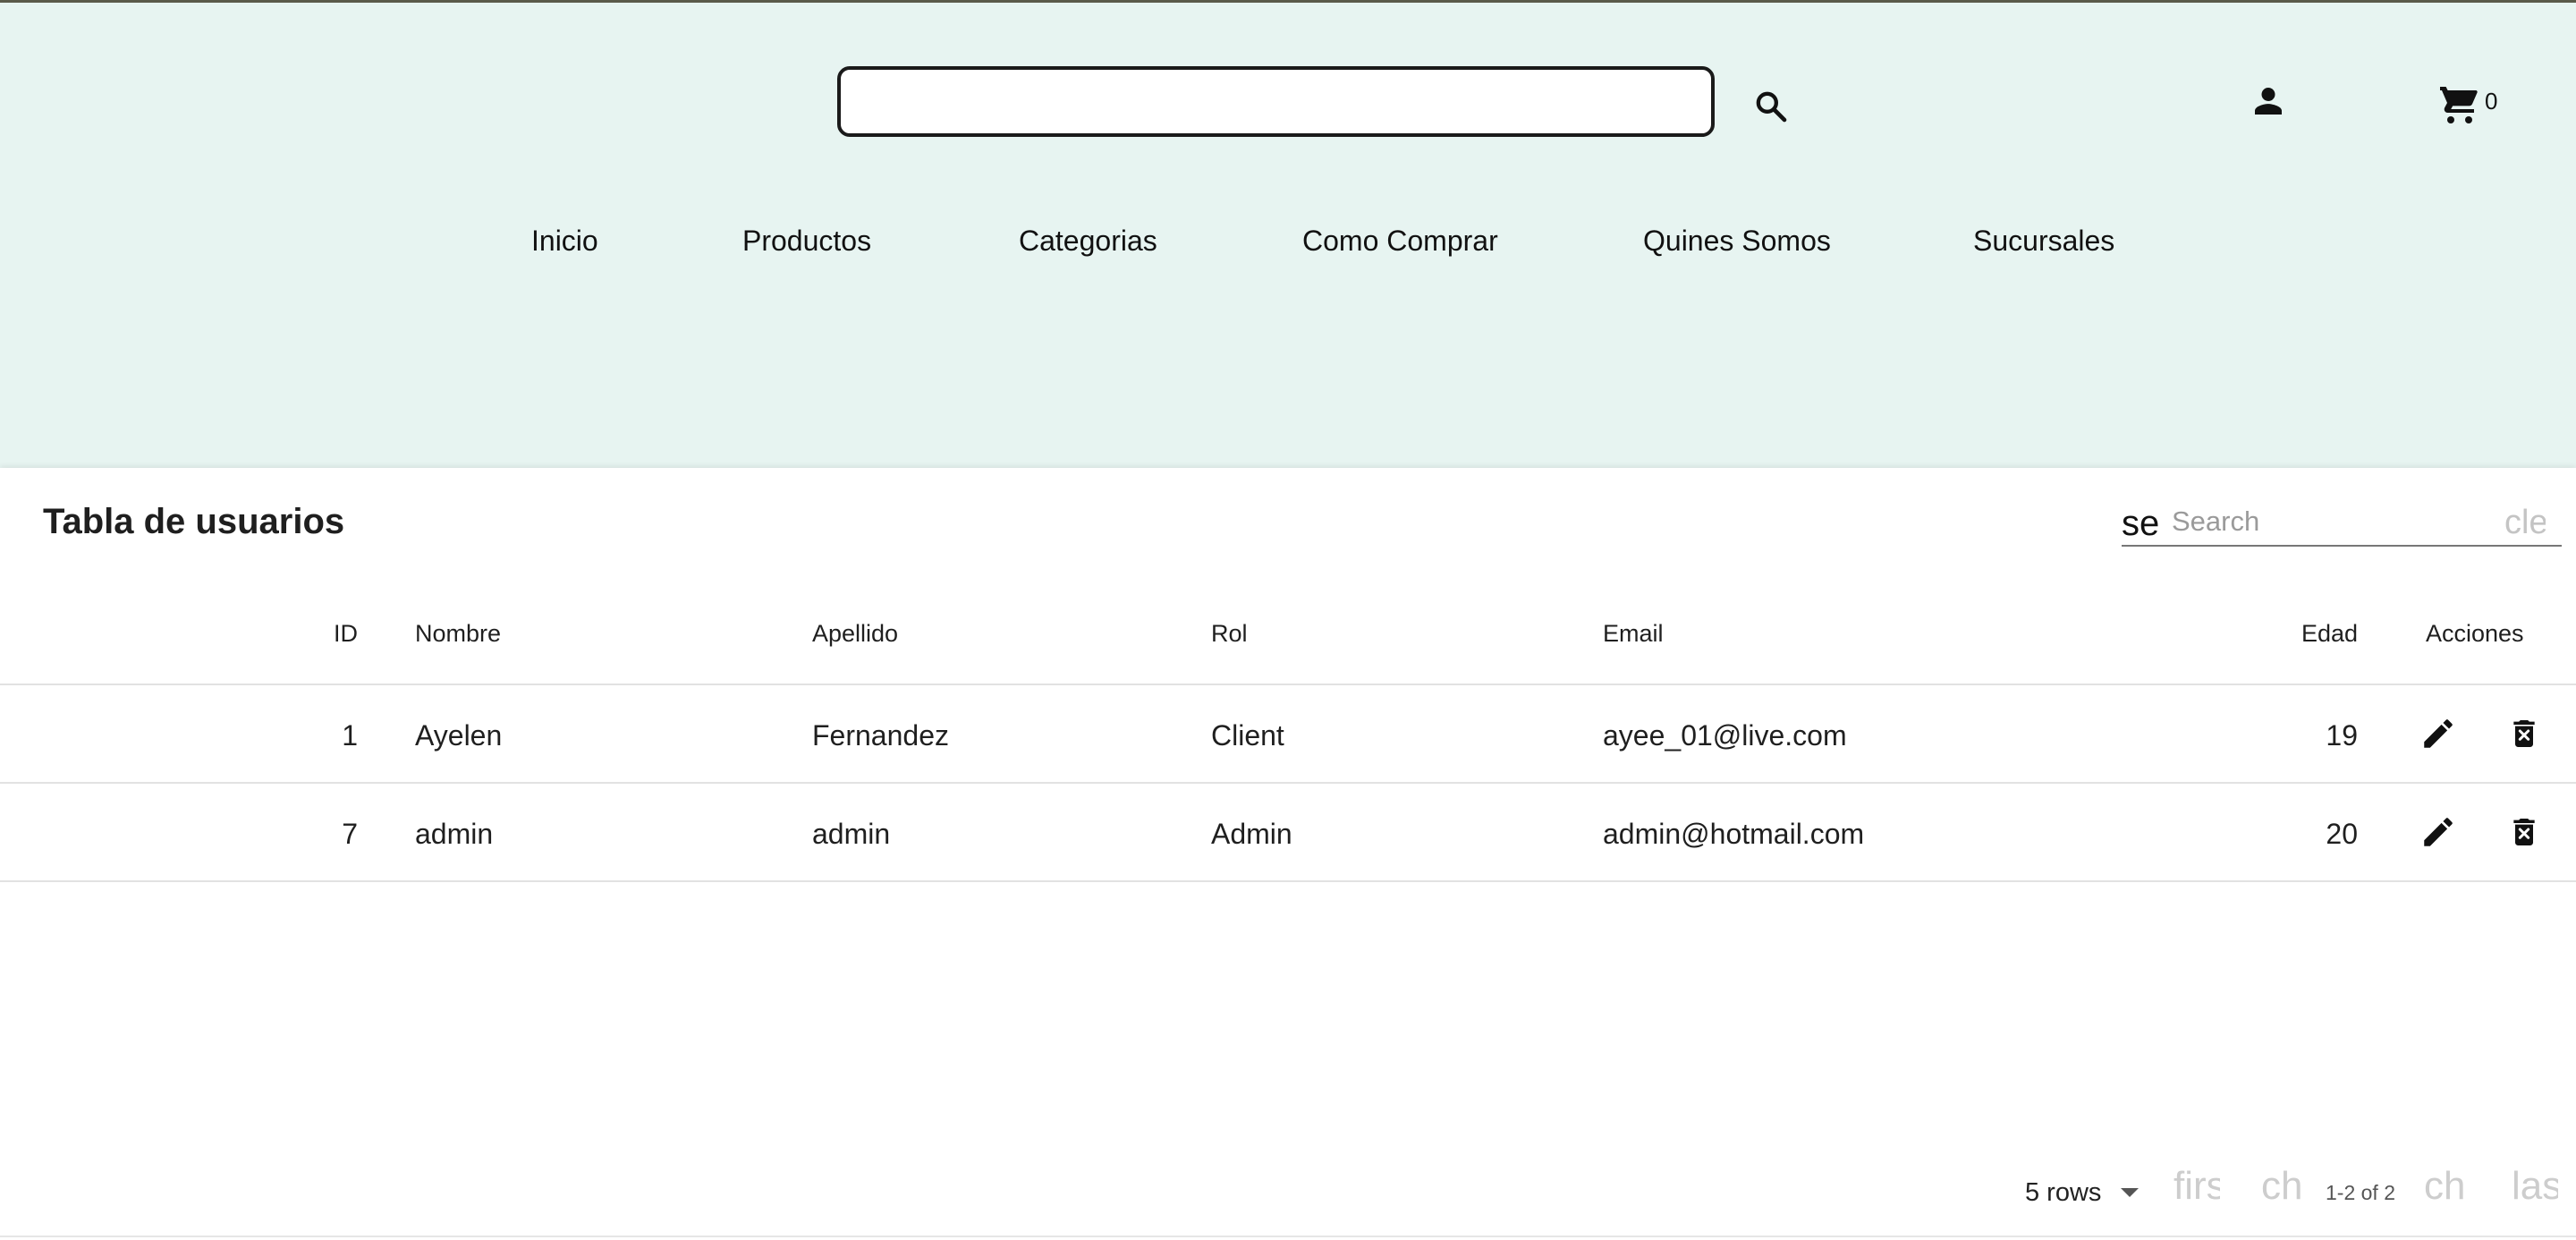 The width and height of the screenshot is (2576, 1240). Describe the element at coordinates (2043, 242) in the screenshot. I see `nav-item-sucursales: Sucursales` at that location.